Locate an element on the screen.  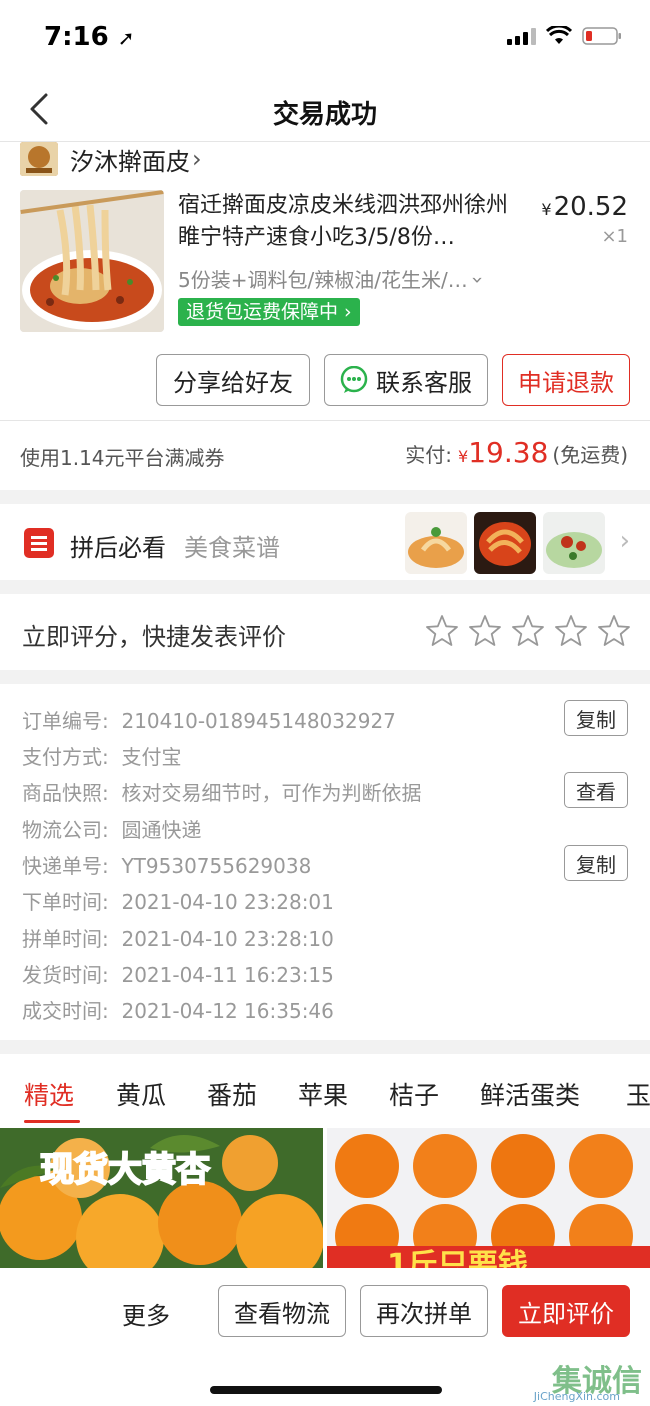
order-time-row: 下单时间: 2021-04-10 23:28:01 is located at coordinates (178, 902).